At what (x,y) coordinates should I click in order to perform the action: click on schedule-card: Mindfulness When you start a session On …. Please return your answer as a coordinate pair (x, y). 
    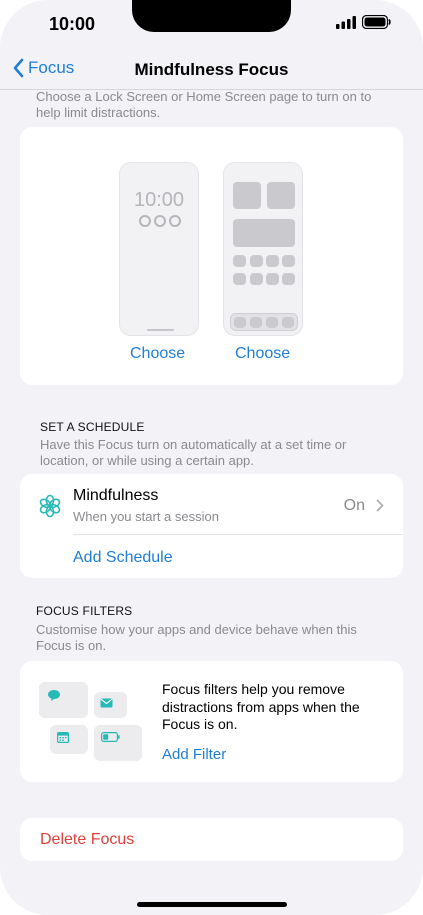
    Looking at the image, I should click on (211, 526).